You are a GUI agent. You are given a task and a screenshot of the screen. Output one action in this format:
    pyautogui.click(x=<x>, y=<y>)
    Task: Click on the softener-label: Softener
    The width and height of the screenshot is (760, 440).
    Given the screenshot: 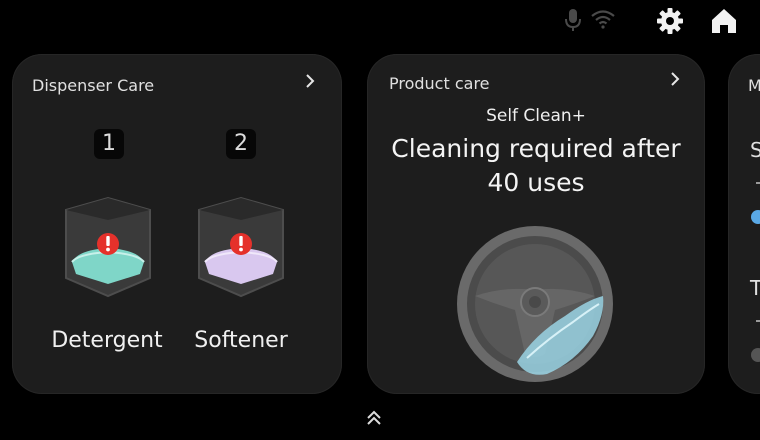 What is the action you would take?
    pyautogui.click(x=241, y=340)
    